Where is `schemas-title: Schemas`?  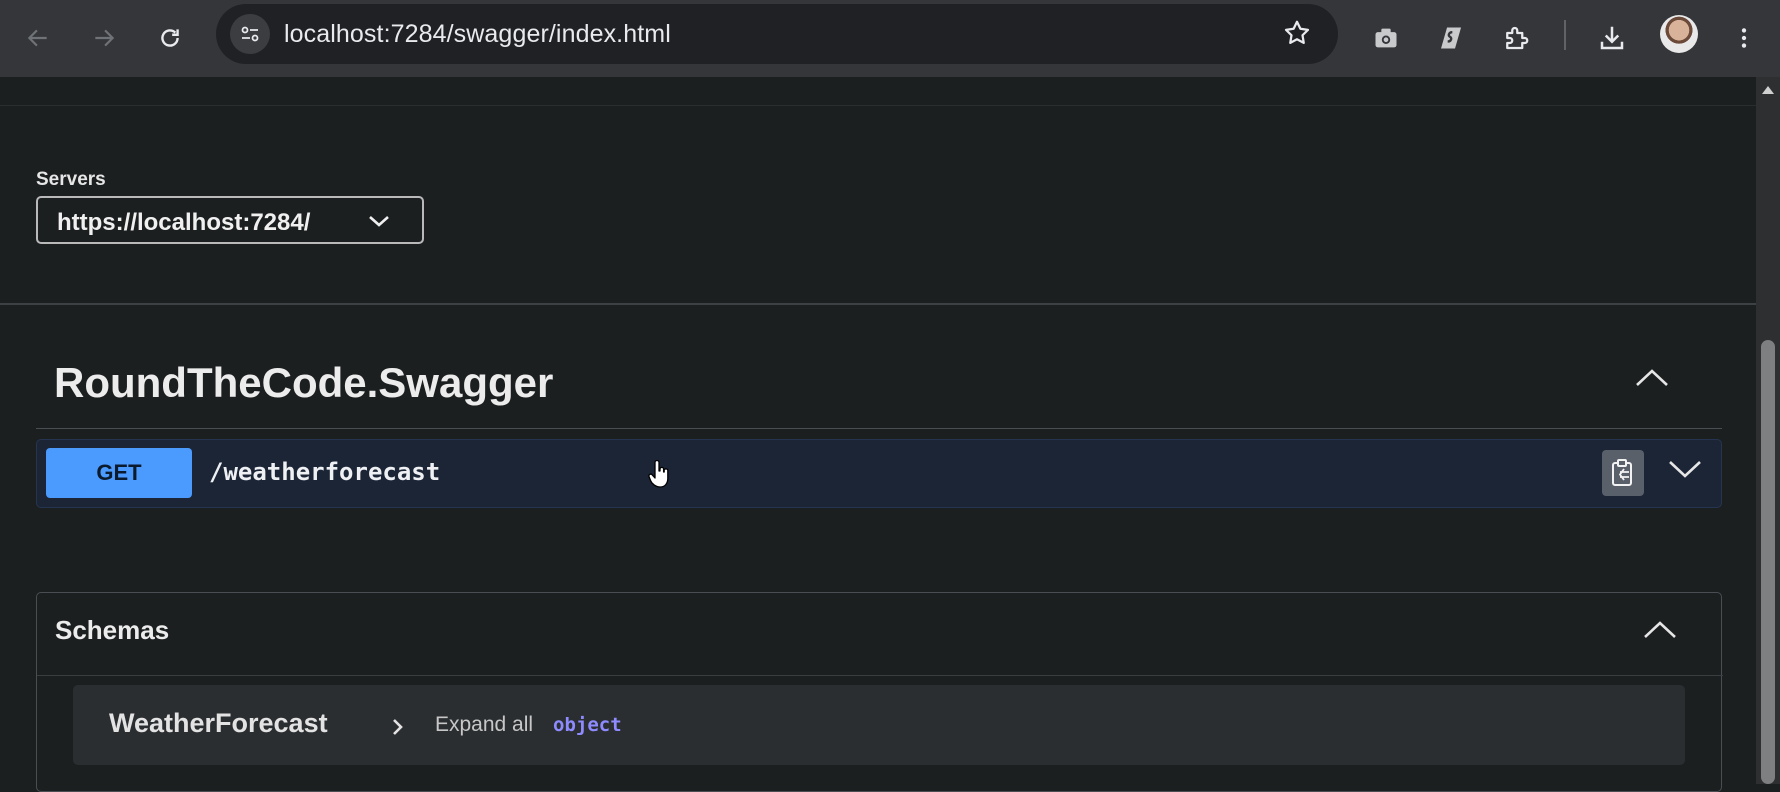
schemas-title: Schemas is located at coordinates (112, 630).